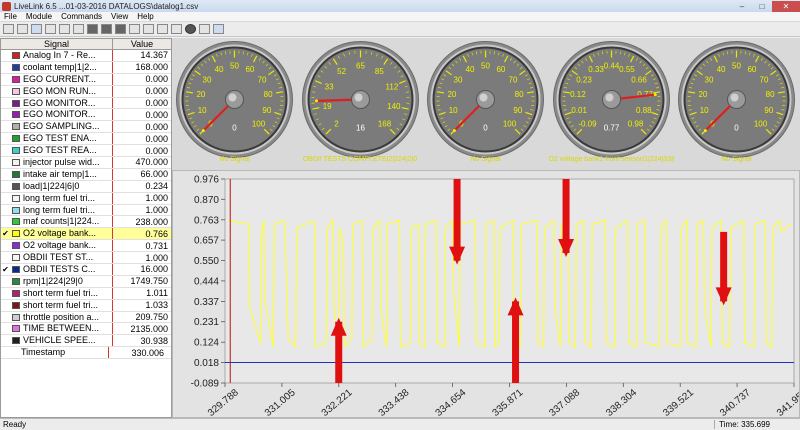 This screenshot has height=430, width=800. I want to click on signal-row: short term fuel tri... 1.011, so click(86, 293).